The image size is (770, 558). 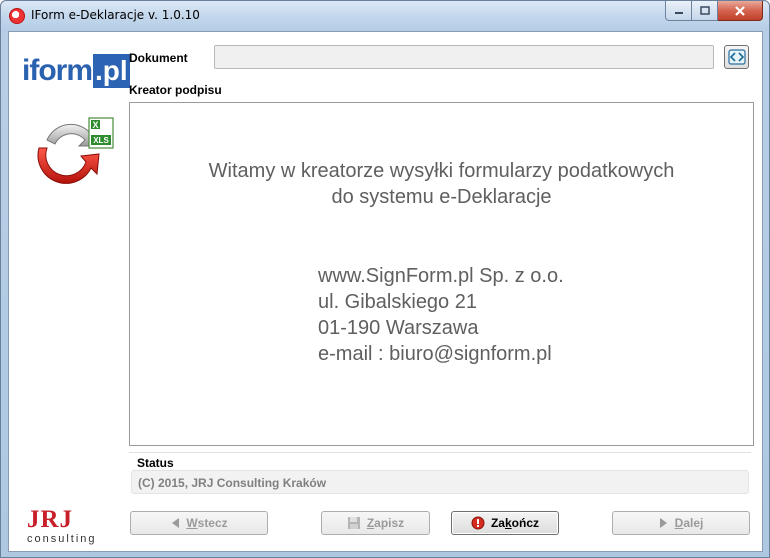 What do you see at coordinates (397, 302) in the screenshot?
I see `company-street: ul. Gibalskiego 21` at bounding box center [397, 302].